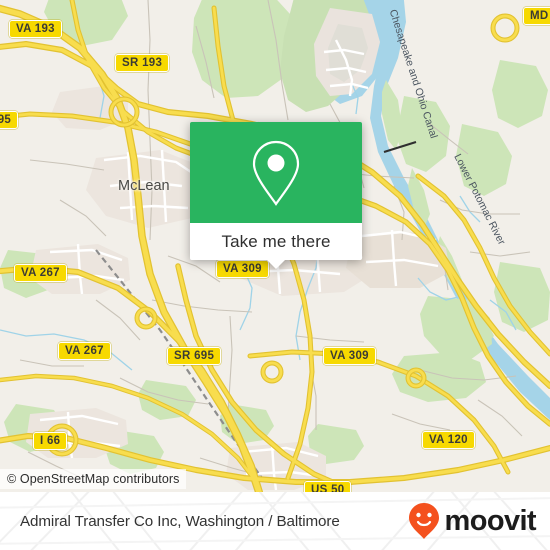 This screenshot has height=550, width=550. What do you see at coordinates (242, 269) in the screenshot?
I see `shield-va-309-upper: VA 309` at bounding box center [242, 269].